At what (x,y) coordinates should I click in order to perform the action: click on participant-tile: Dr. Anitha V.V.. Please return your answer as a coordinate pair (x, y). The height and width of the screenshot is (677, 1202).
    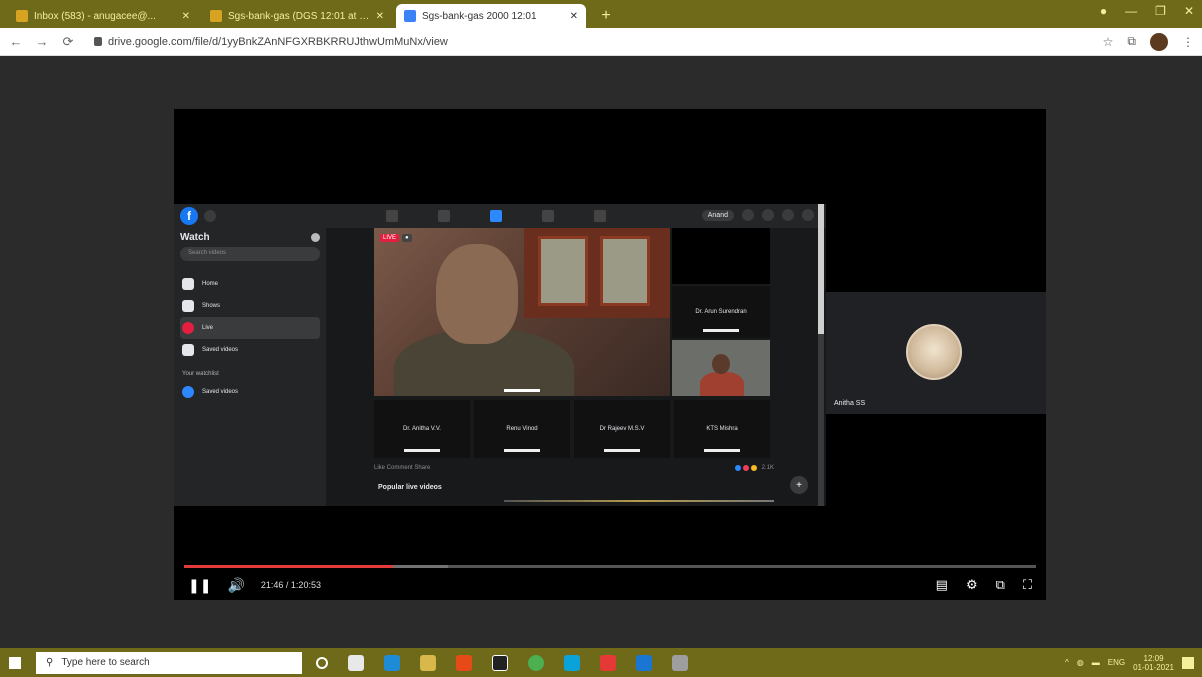
    Looking at the image, I should click on (422, 429).